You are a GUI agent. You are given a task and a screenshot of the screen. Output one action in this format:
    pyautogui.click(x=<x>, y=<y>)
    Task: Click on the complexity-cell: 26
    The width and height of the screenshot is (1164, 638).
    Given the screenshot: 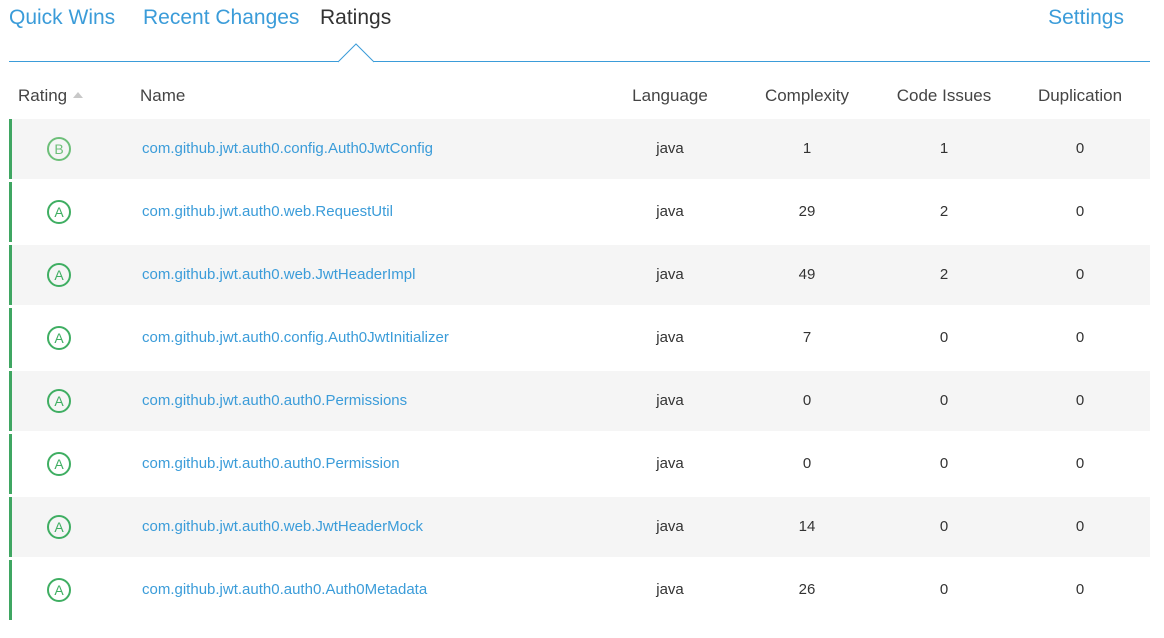 What is the action you would take?
    pyautogui.click(x=807, y=589)
    